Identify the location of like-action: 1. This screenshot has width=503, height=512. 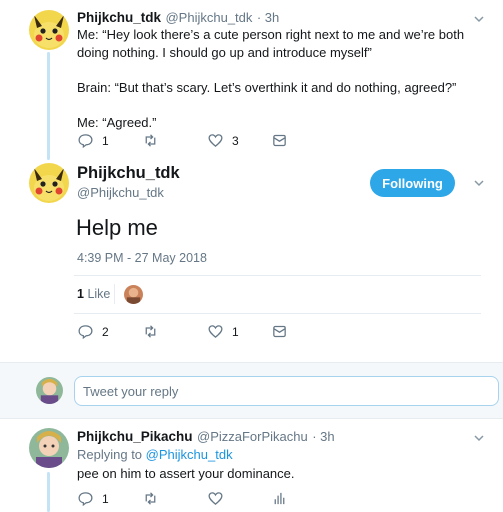
(223, 331).